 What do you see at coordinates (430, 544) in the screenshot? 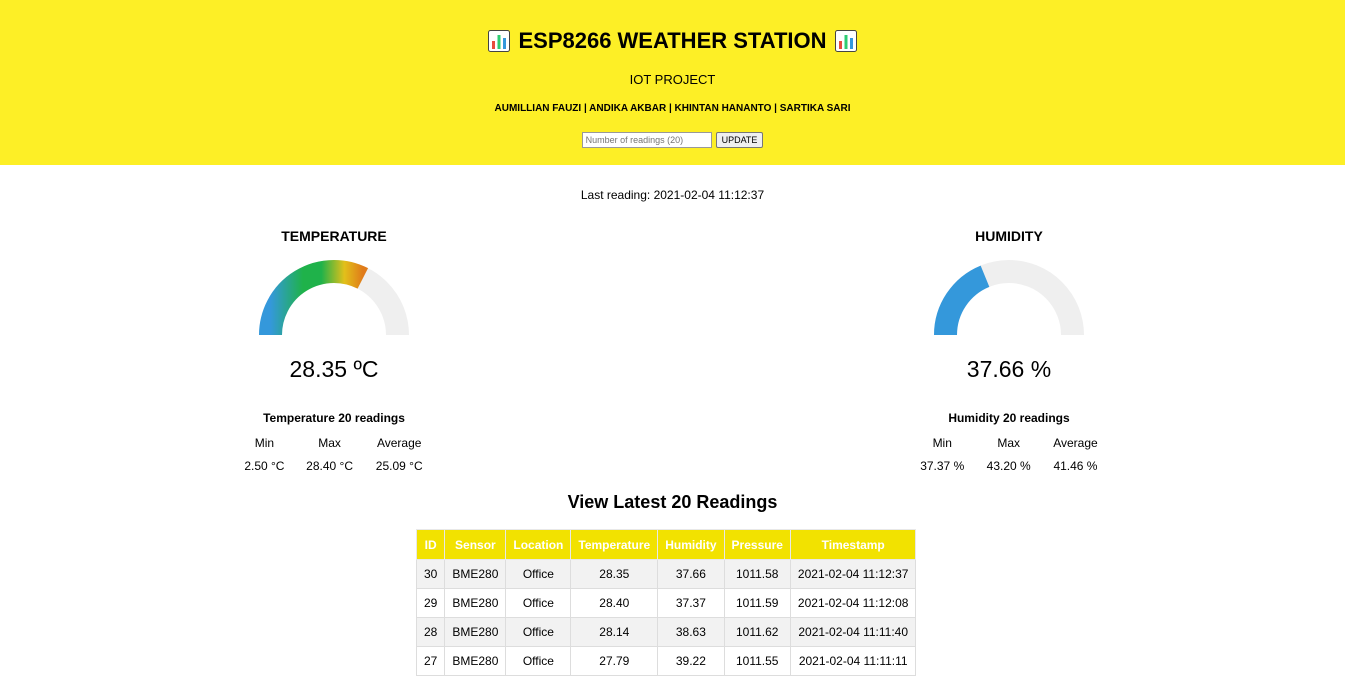
I see `column-header-id: ID` at bounding box center [430, 544].